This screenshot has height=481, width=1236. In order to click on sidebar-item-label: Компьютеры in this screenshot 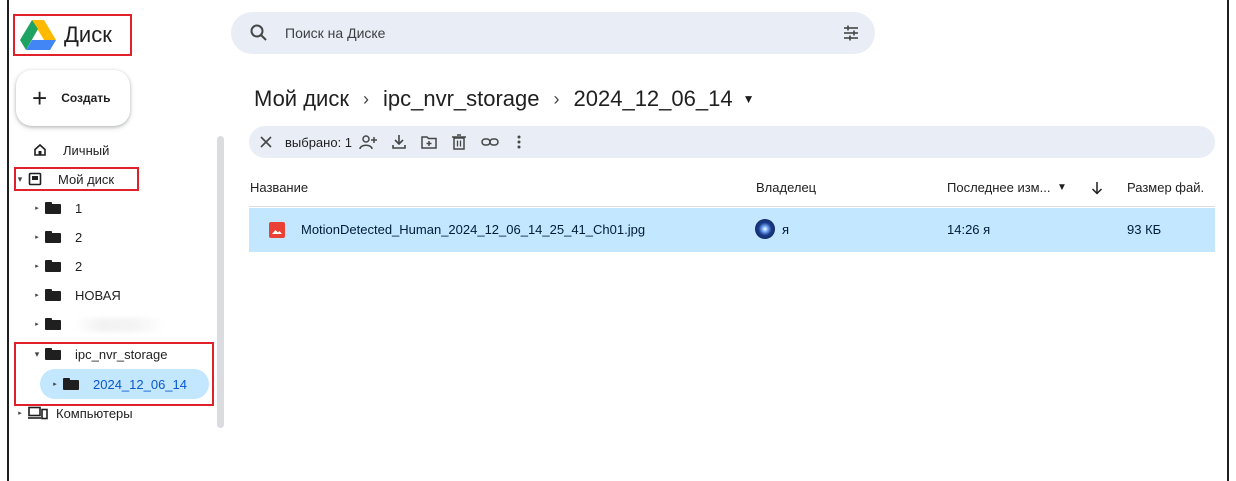, I will do `click(94, 413)`.